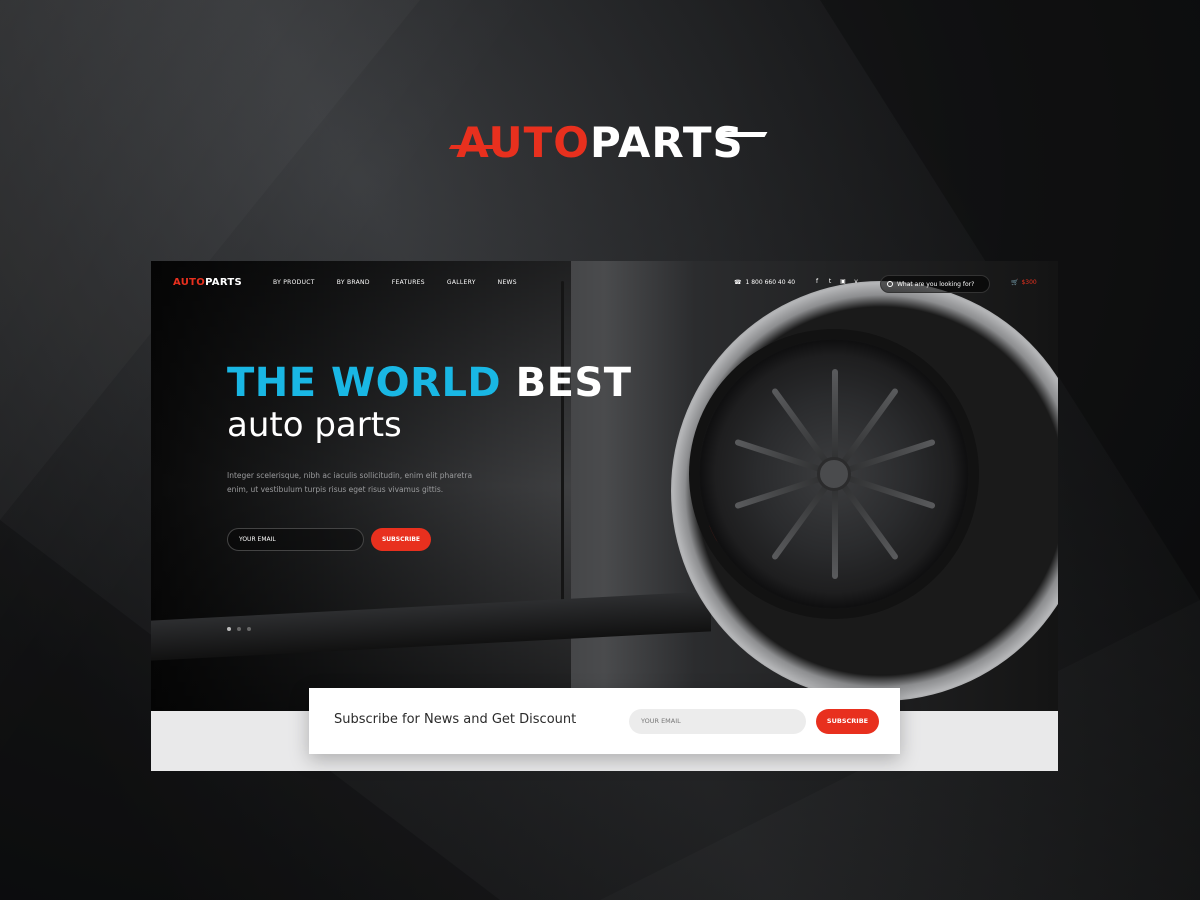 Image resolution: width=1200 pixels, height=900 pixels. What do you see at coordinates (890, 284) in the screenshot?
I see `search-icon` at bounding box center [890, 284].